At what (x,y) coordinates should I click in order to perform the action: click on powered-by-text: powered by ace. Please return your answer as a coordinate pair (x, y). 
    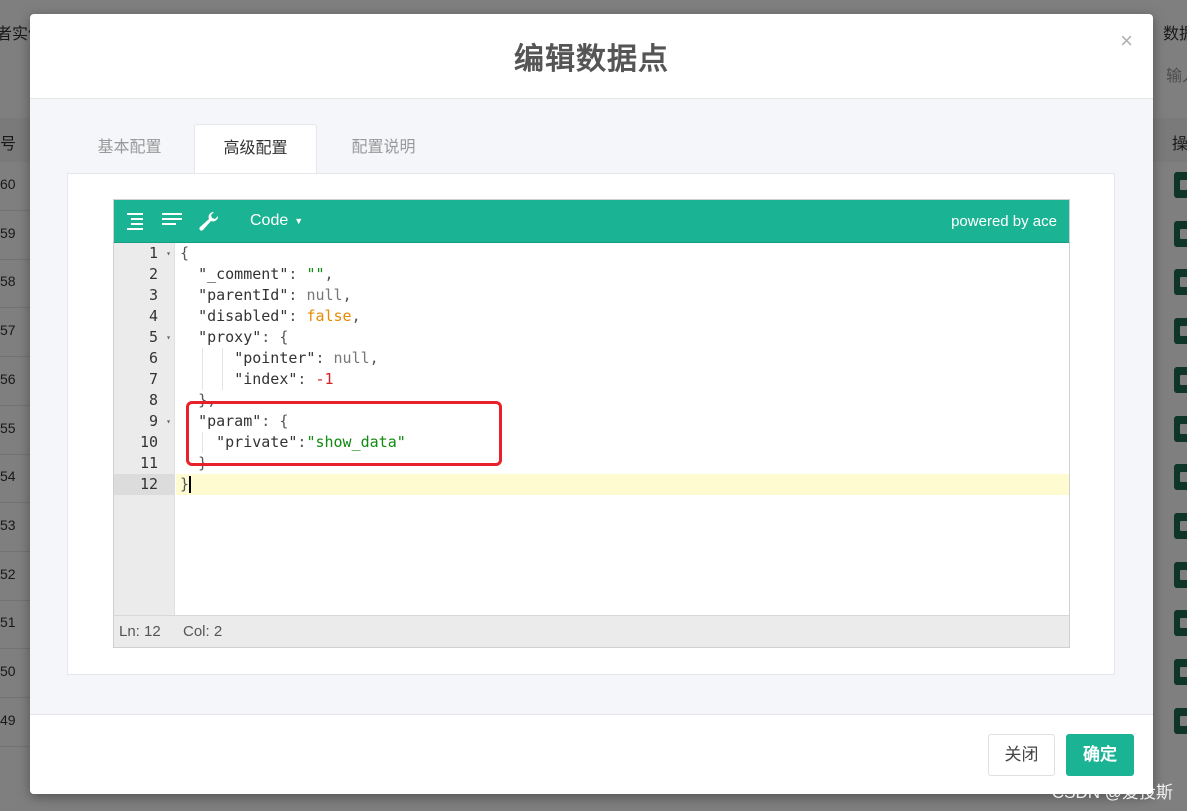
    Looking at the image, I should click on (1004, 221).